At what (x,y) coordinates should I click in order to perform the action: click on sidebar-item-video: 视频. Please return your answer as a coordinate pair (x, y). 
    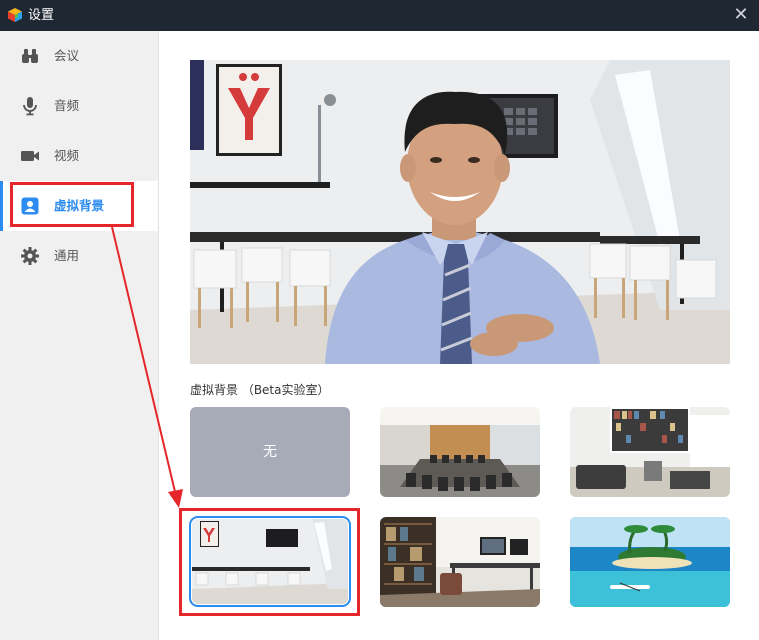
    Looking at the image, I should click on (79, 156).